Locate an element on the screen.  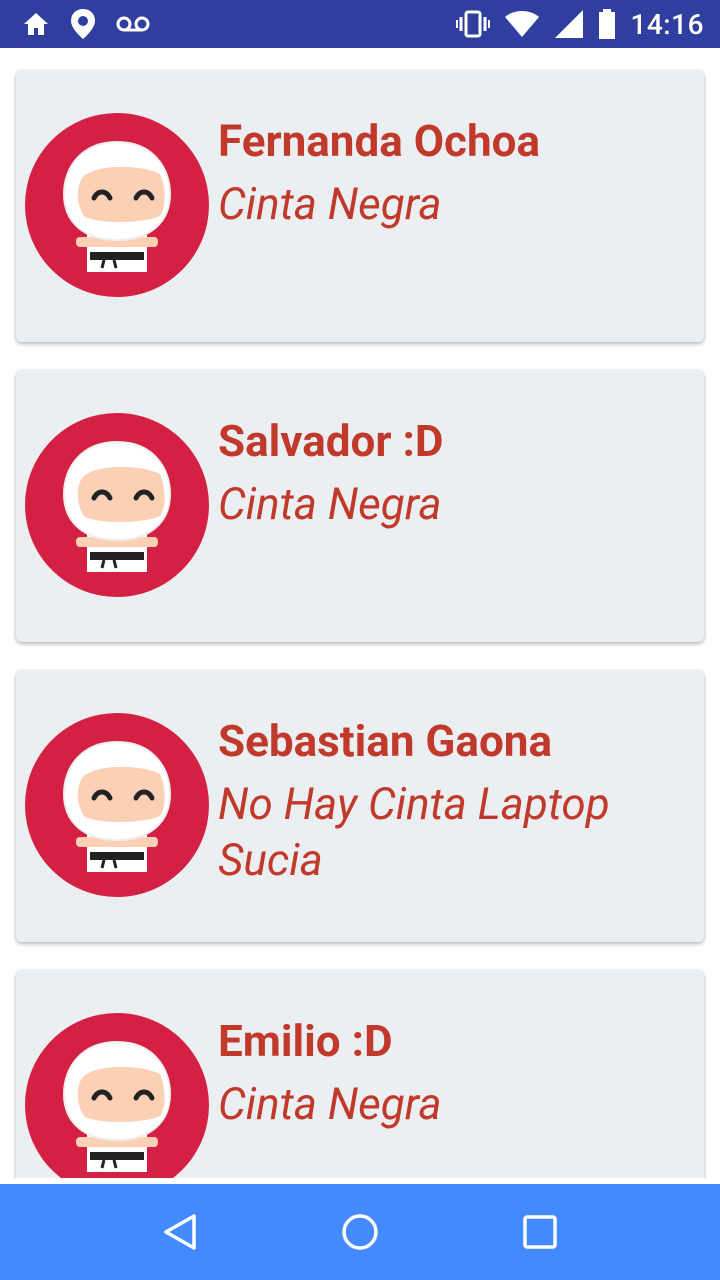
card-text: Salvador :D Cinta Negra is located at coordinates (453, 473).